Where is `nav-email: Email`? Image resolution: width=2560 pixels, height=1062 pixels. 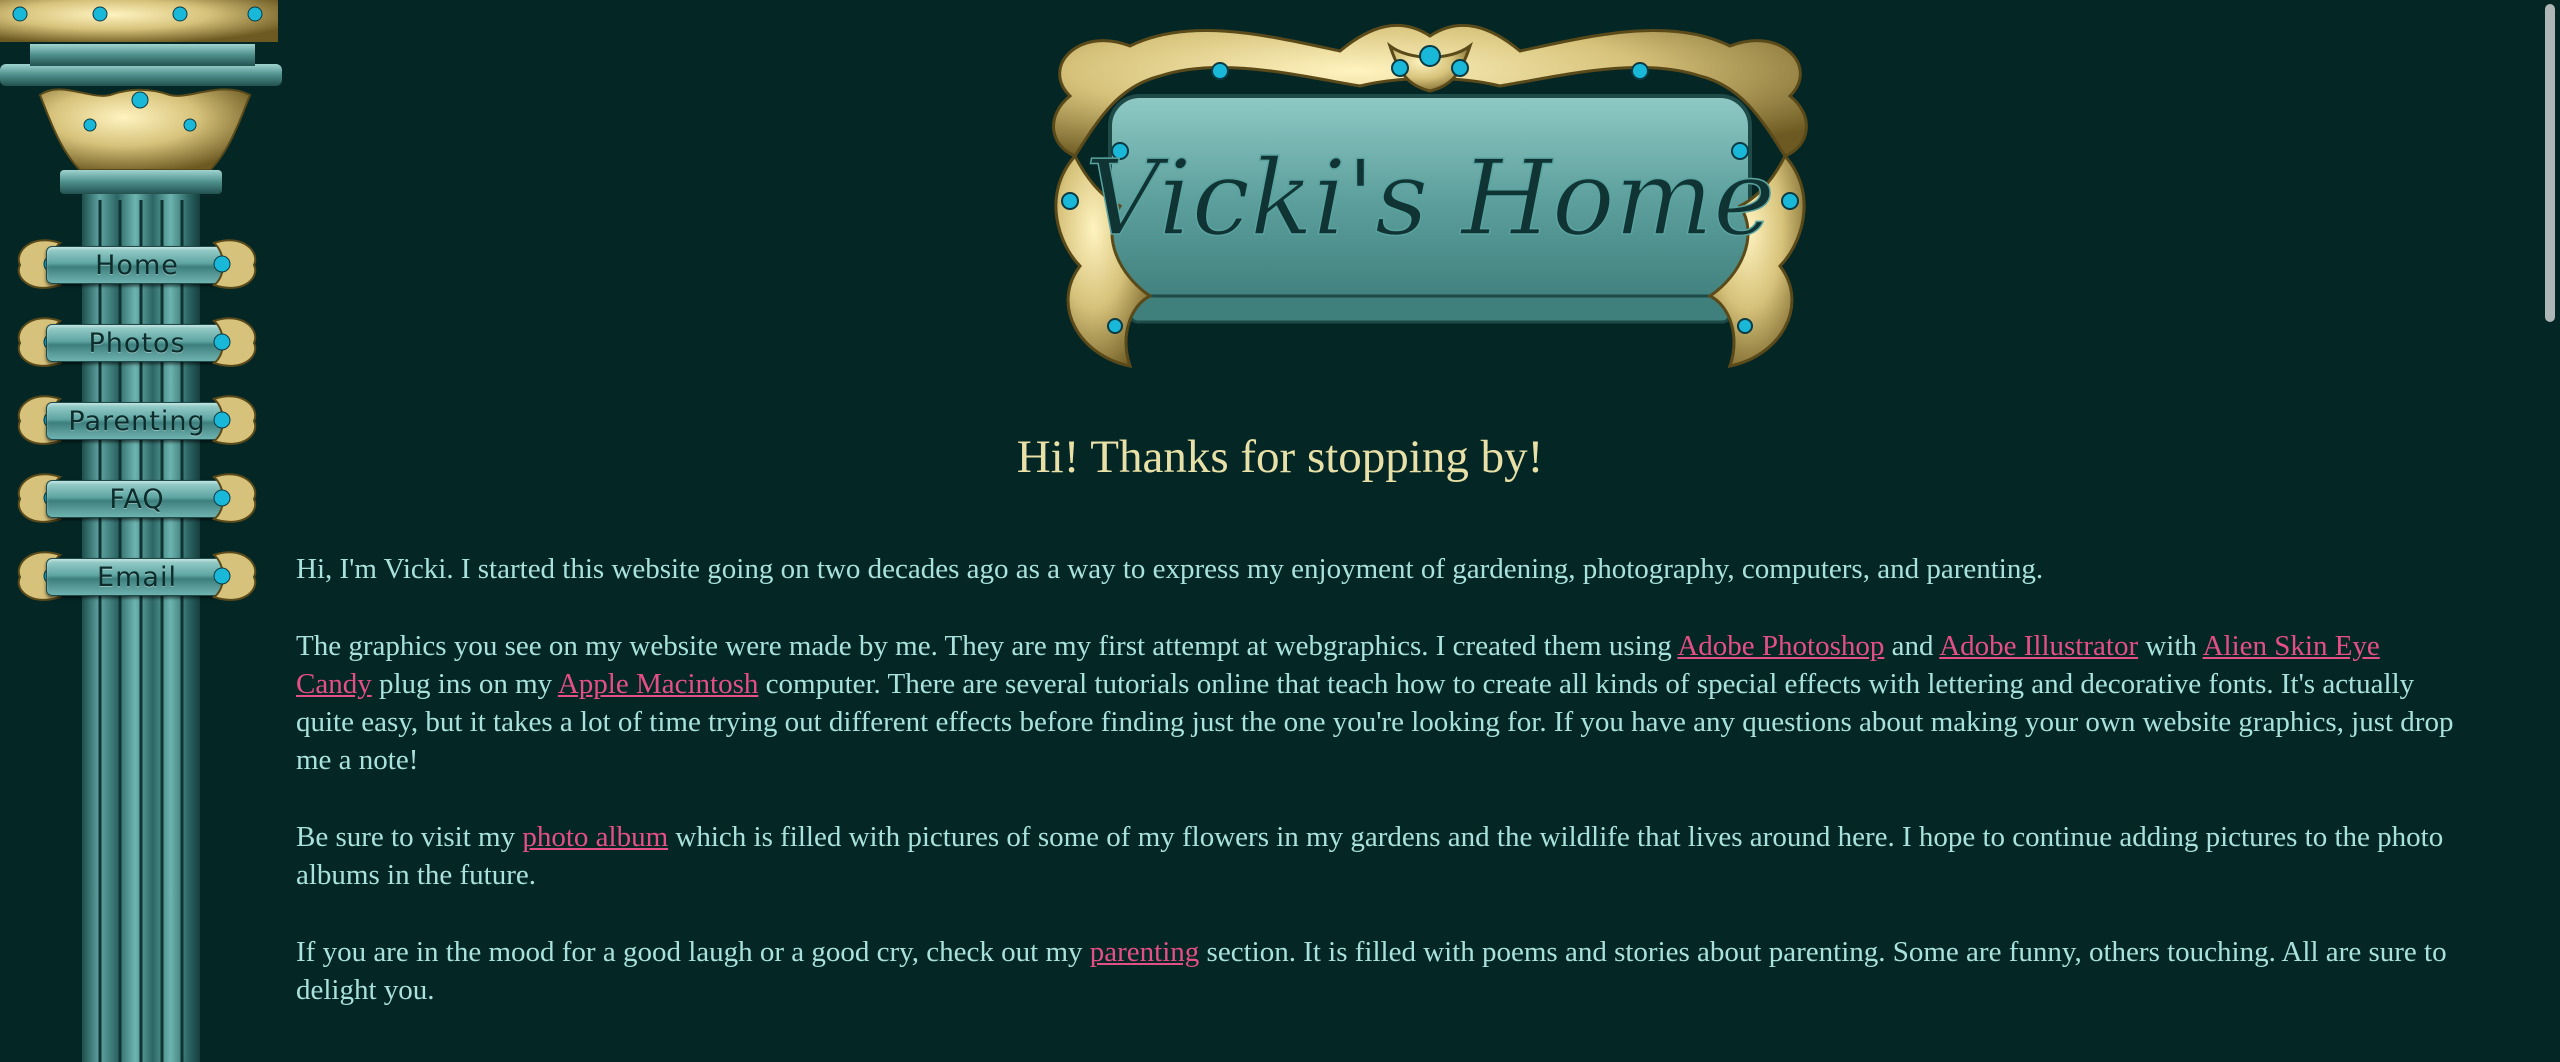 nav-email: Email is located at coordinates (137, 576).